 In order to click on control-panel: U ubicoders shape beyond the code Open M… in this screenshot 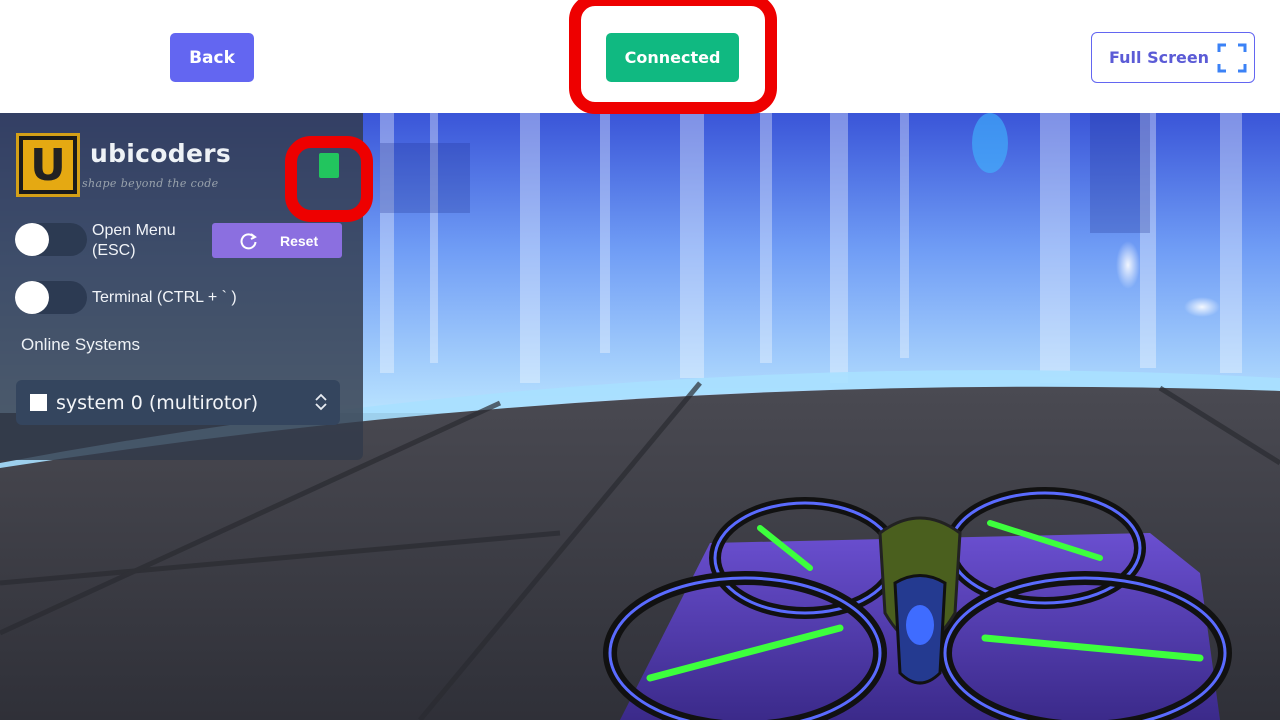, I will do `click(186, 286)`.